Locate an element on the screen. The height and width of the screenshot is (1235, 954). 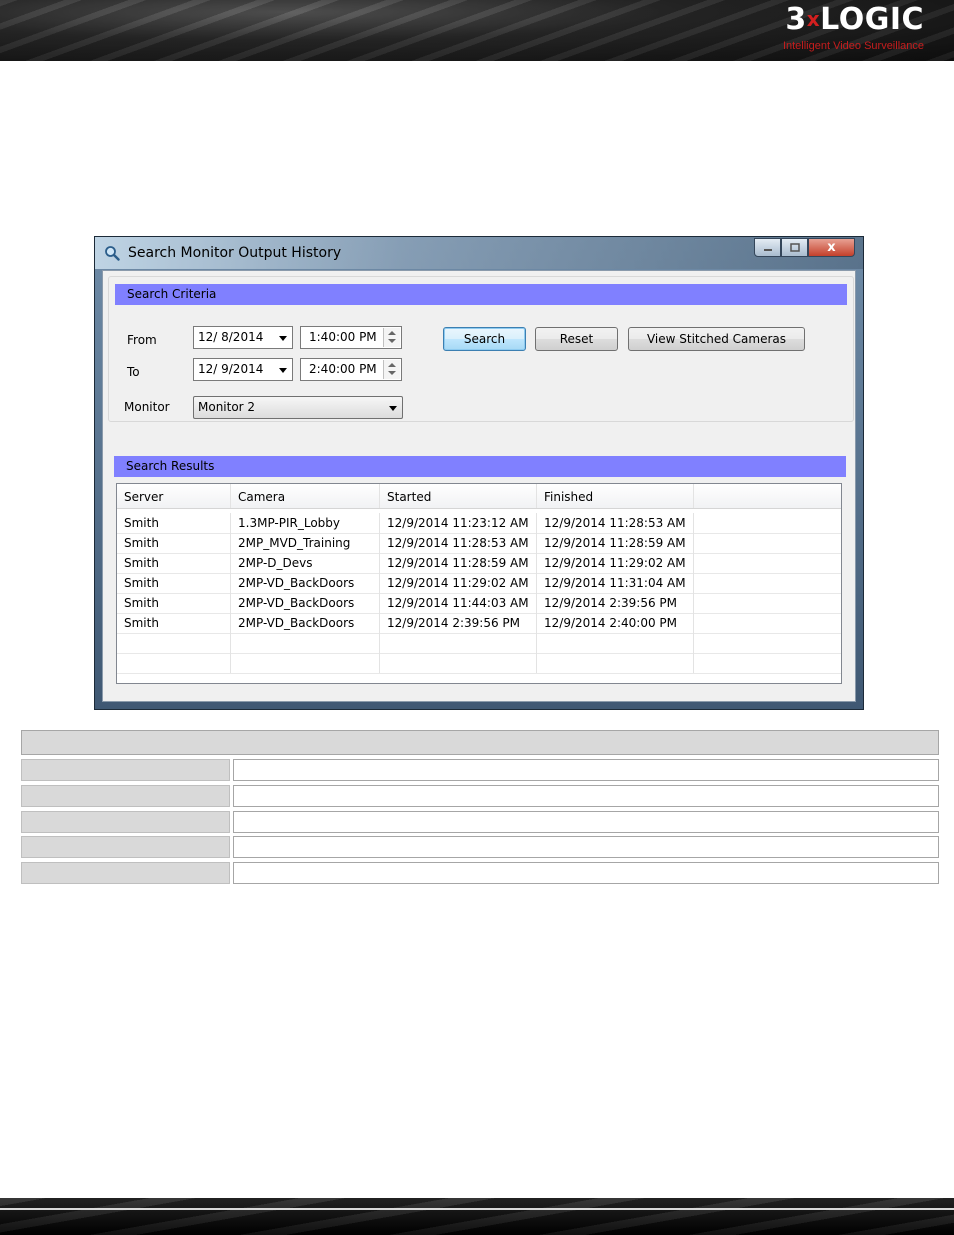
to-date-value: 12/ 9/2014 is located at coordinates (231, 369).